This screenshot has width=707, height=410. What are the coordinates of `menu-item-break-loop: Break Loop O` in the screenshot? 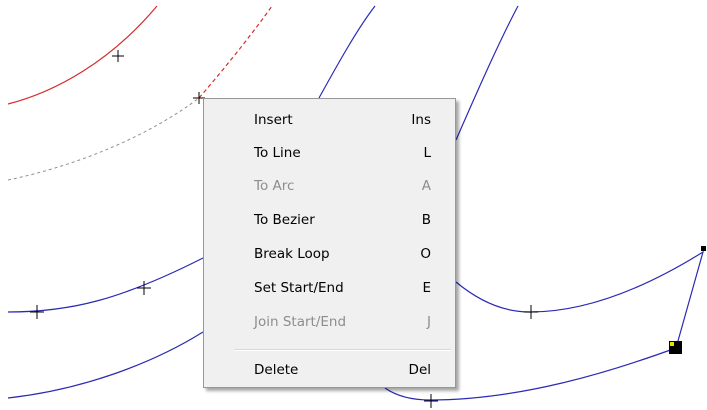 It's located at (329, 253).